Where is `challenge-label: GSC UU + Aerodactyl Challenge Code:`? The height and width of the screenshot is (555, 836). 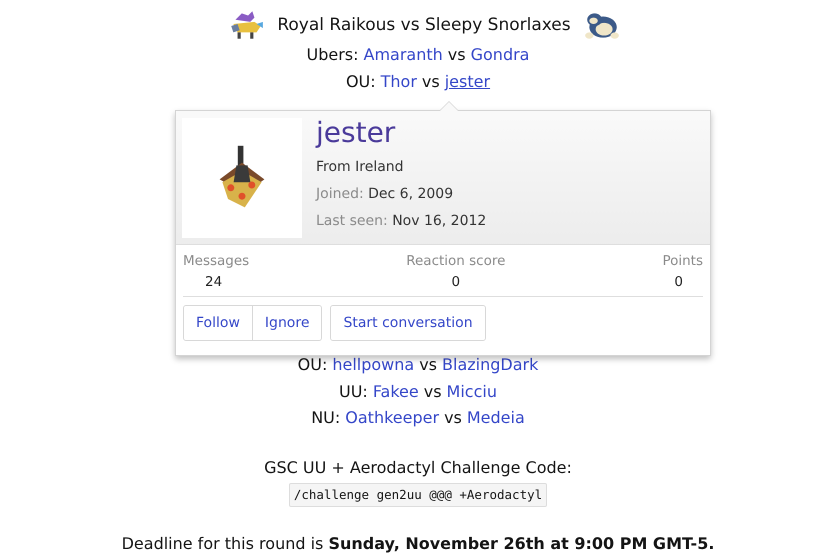 challenge-label: GSC UU + Aerodactyl Challenge Code: is located at coordinates (418, 467).